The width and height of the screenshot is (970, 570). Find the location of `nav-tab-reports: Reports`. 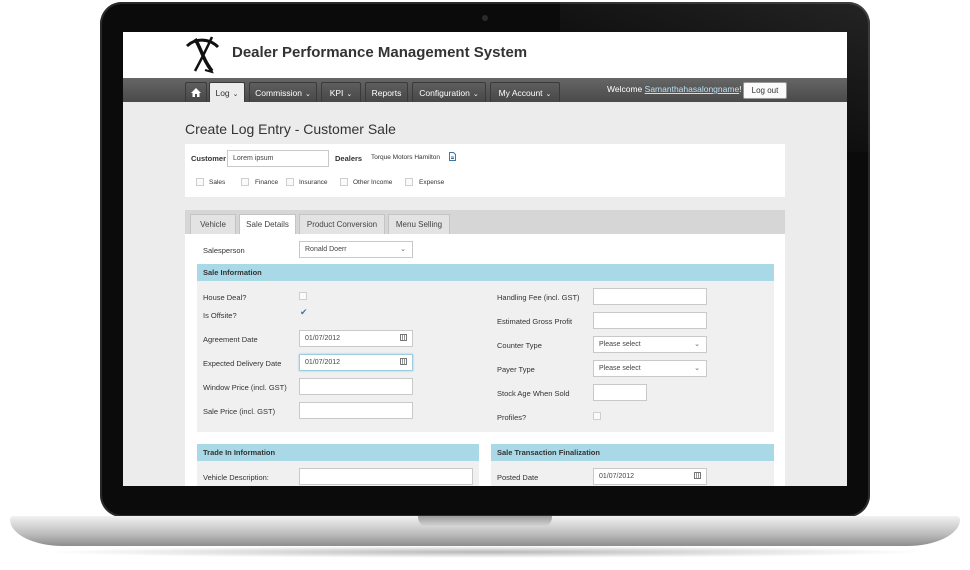

nav-tab-reports: Reports is located at coordinates (386, 92).